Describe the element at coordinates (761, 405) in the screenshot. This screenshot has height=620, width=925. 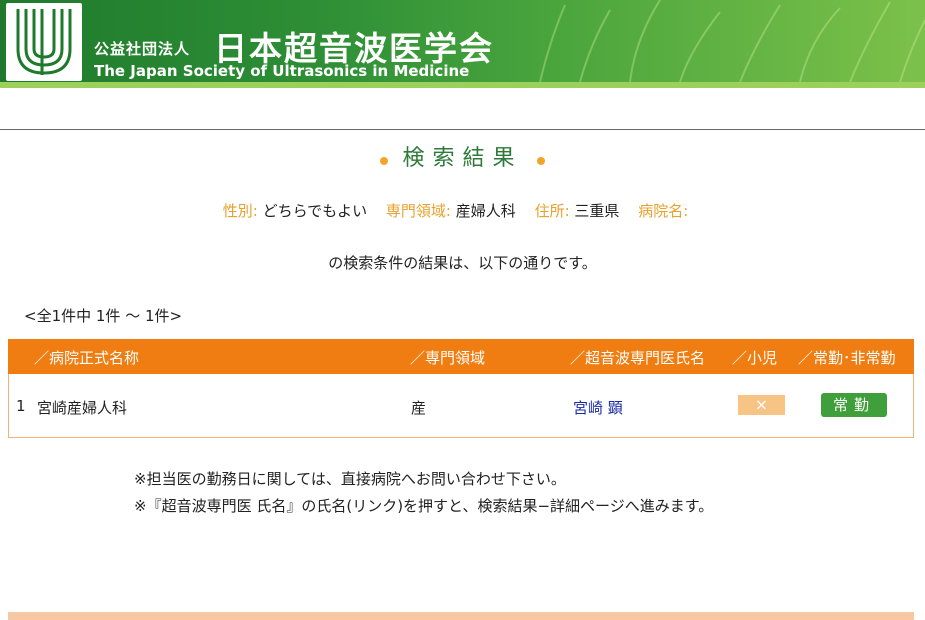
I see `pediatric-no-badge: ×` at that location.